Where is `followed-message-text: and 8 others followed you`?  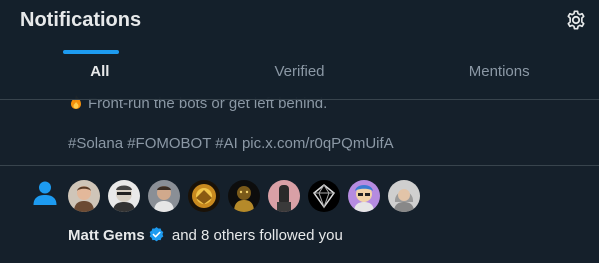
followed-message-text: and 8 others followed you is located at coordinates (255, 235).